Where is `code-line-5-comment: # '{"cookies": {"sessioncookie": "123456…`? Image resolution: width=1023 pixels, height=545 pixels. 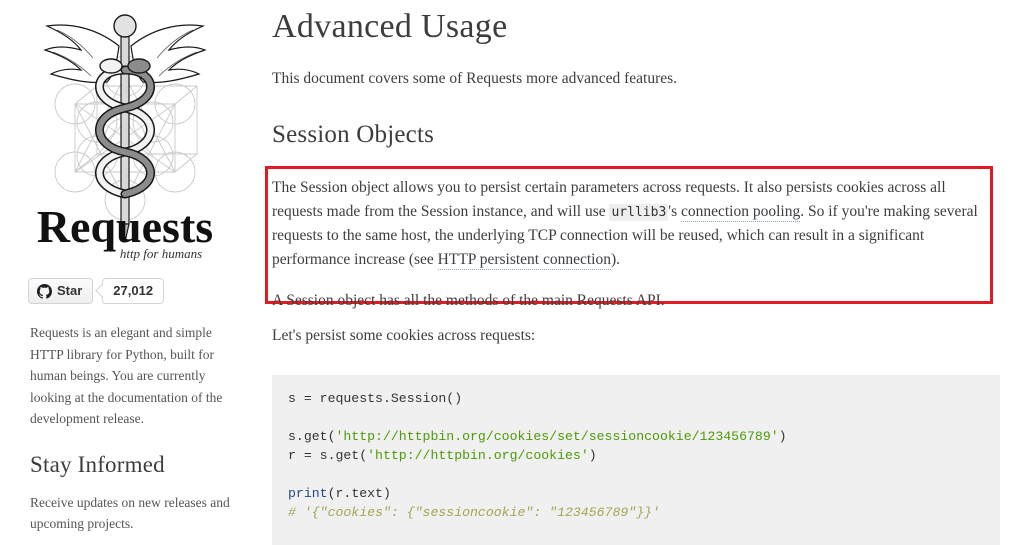 code-line-5-comment: # '{"cookies": {"sessioncookie": "123456… is located at coordinates (474, 513).